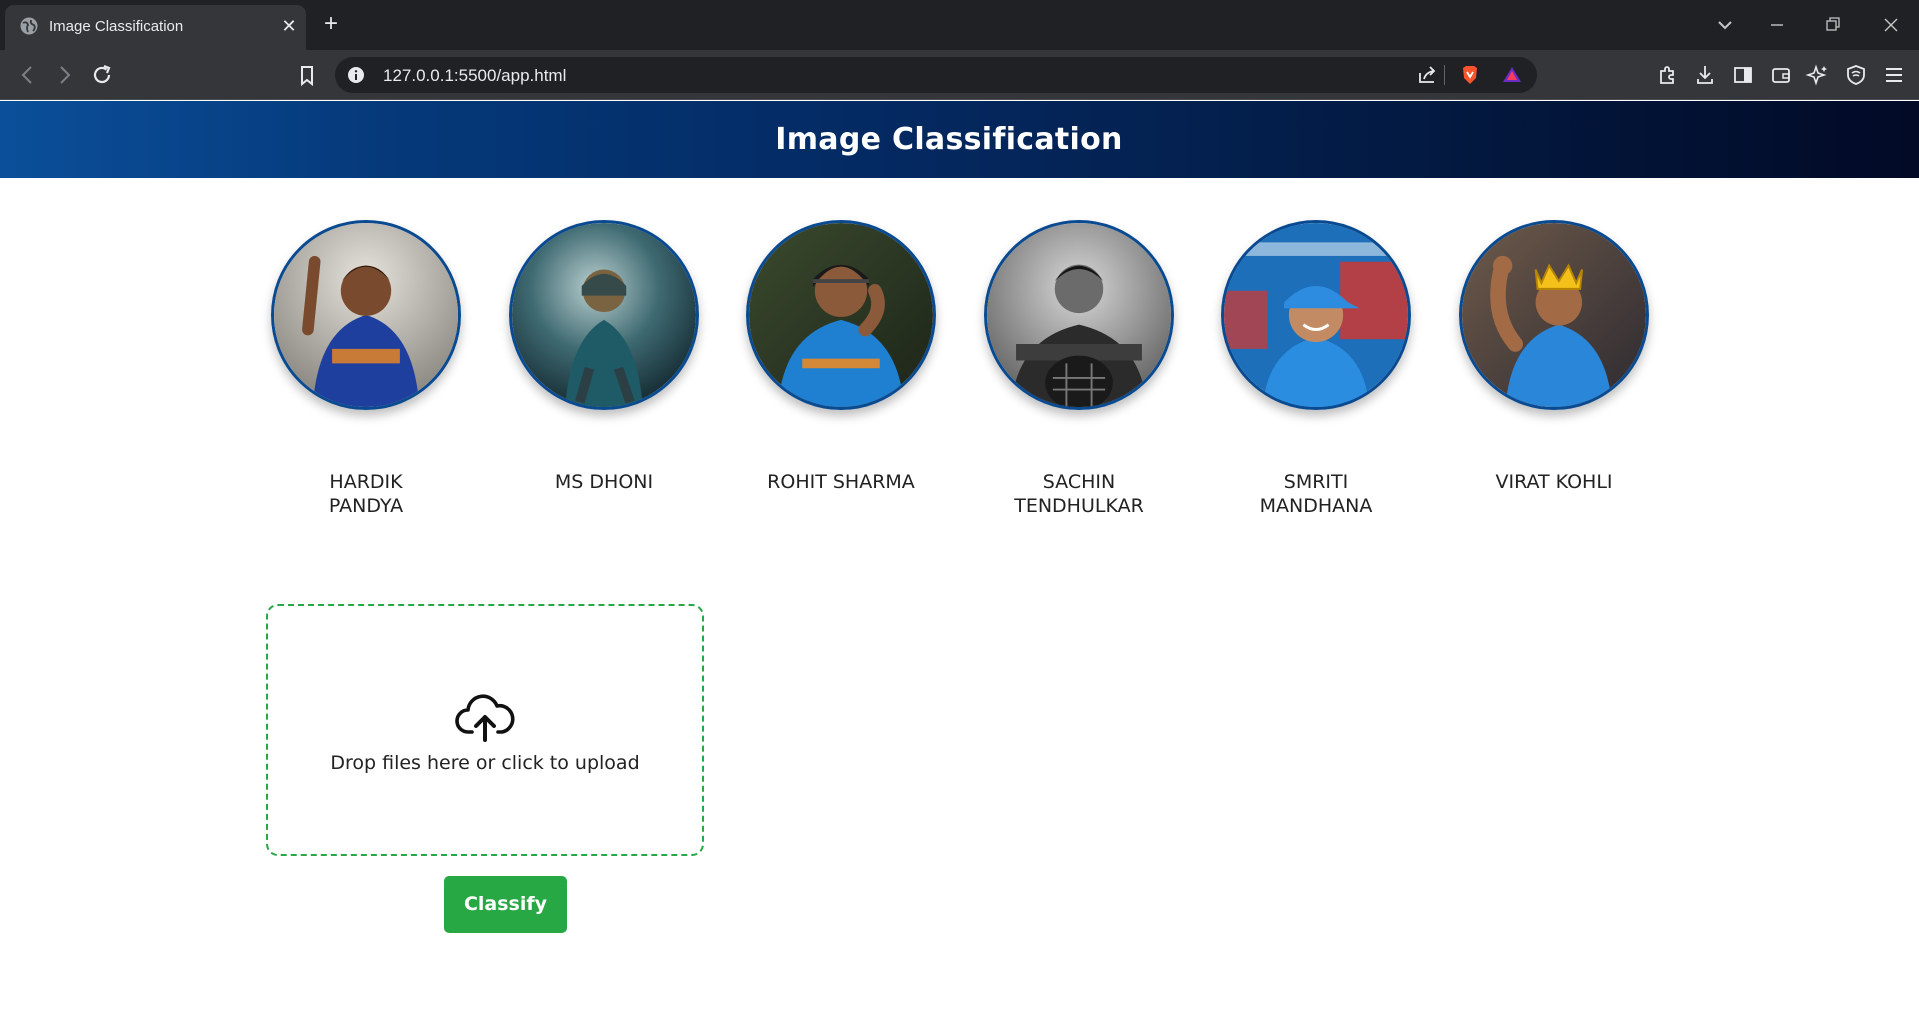 The height and width of the screenshot is (1012, 1919). I want to click on player-name: ROHIT SHARMA, so click(841, 482).